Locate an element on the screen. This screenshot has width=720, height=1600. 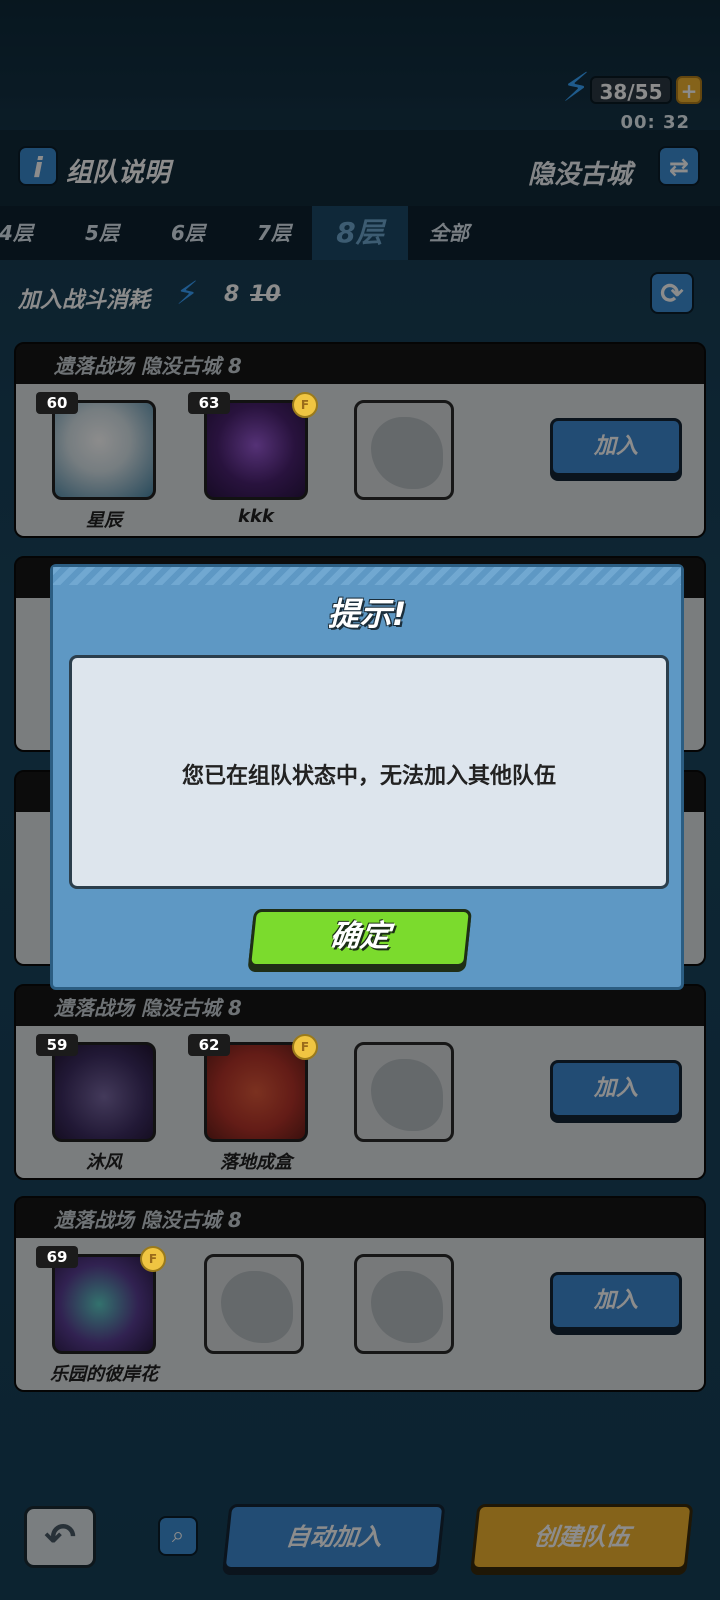
dialog-message-box: 您已在组队状态中，无法加入其他队伍 is located at coordinates (369, 772).